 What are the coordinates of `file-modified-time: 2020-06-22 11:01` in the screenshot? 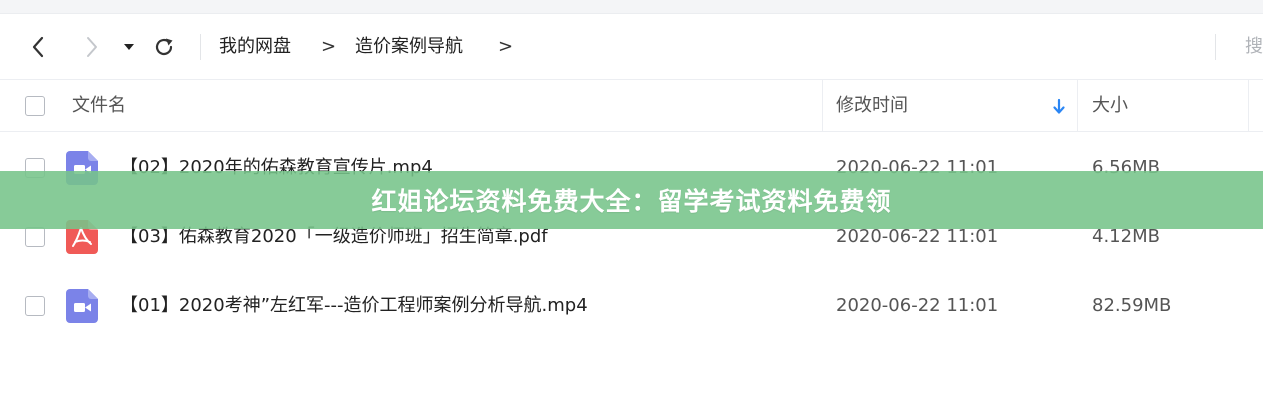 It's located at (917, 305).